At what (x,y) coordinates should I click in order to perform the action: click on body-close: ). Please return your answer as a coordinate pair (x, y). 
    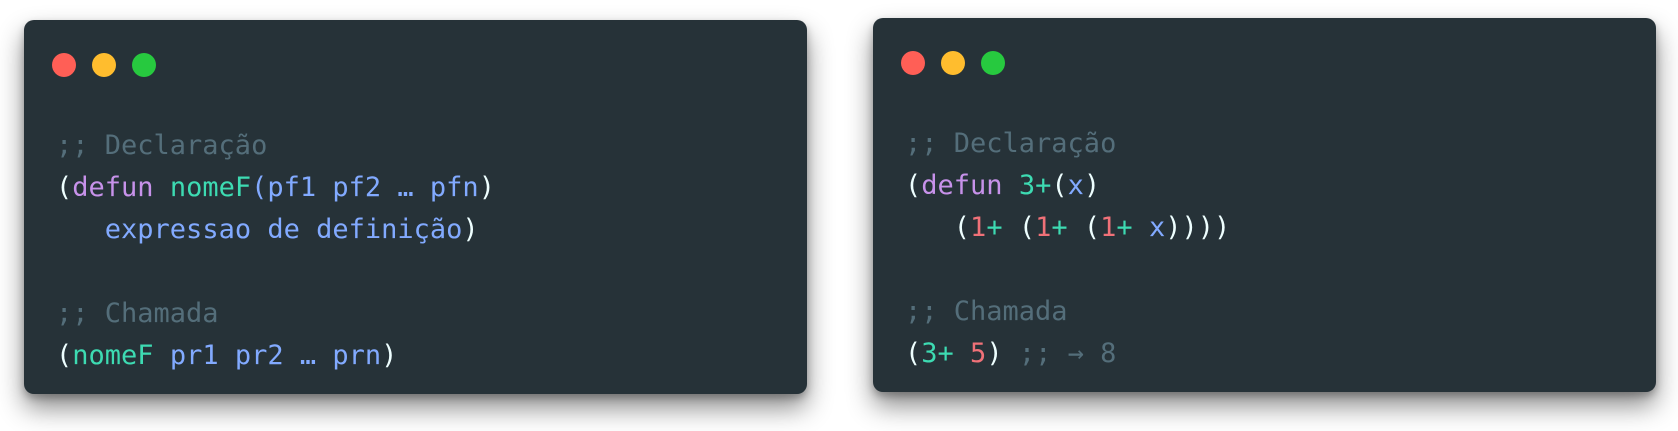
    Looking at the image, I should click on (470, 229).